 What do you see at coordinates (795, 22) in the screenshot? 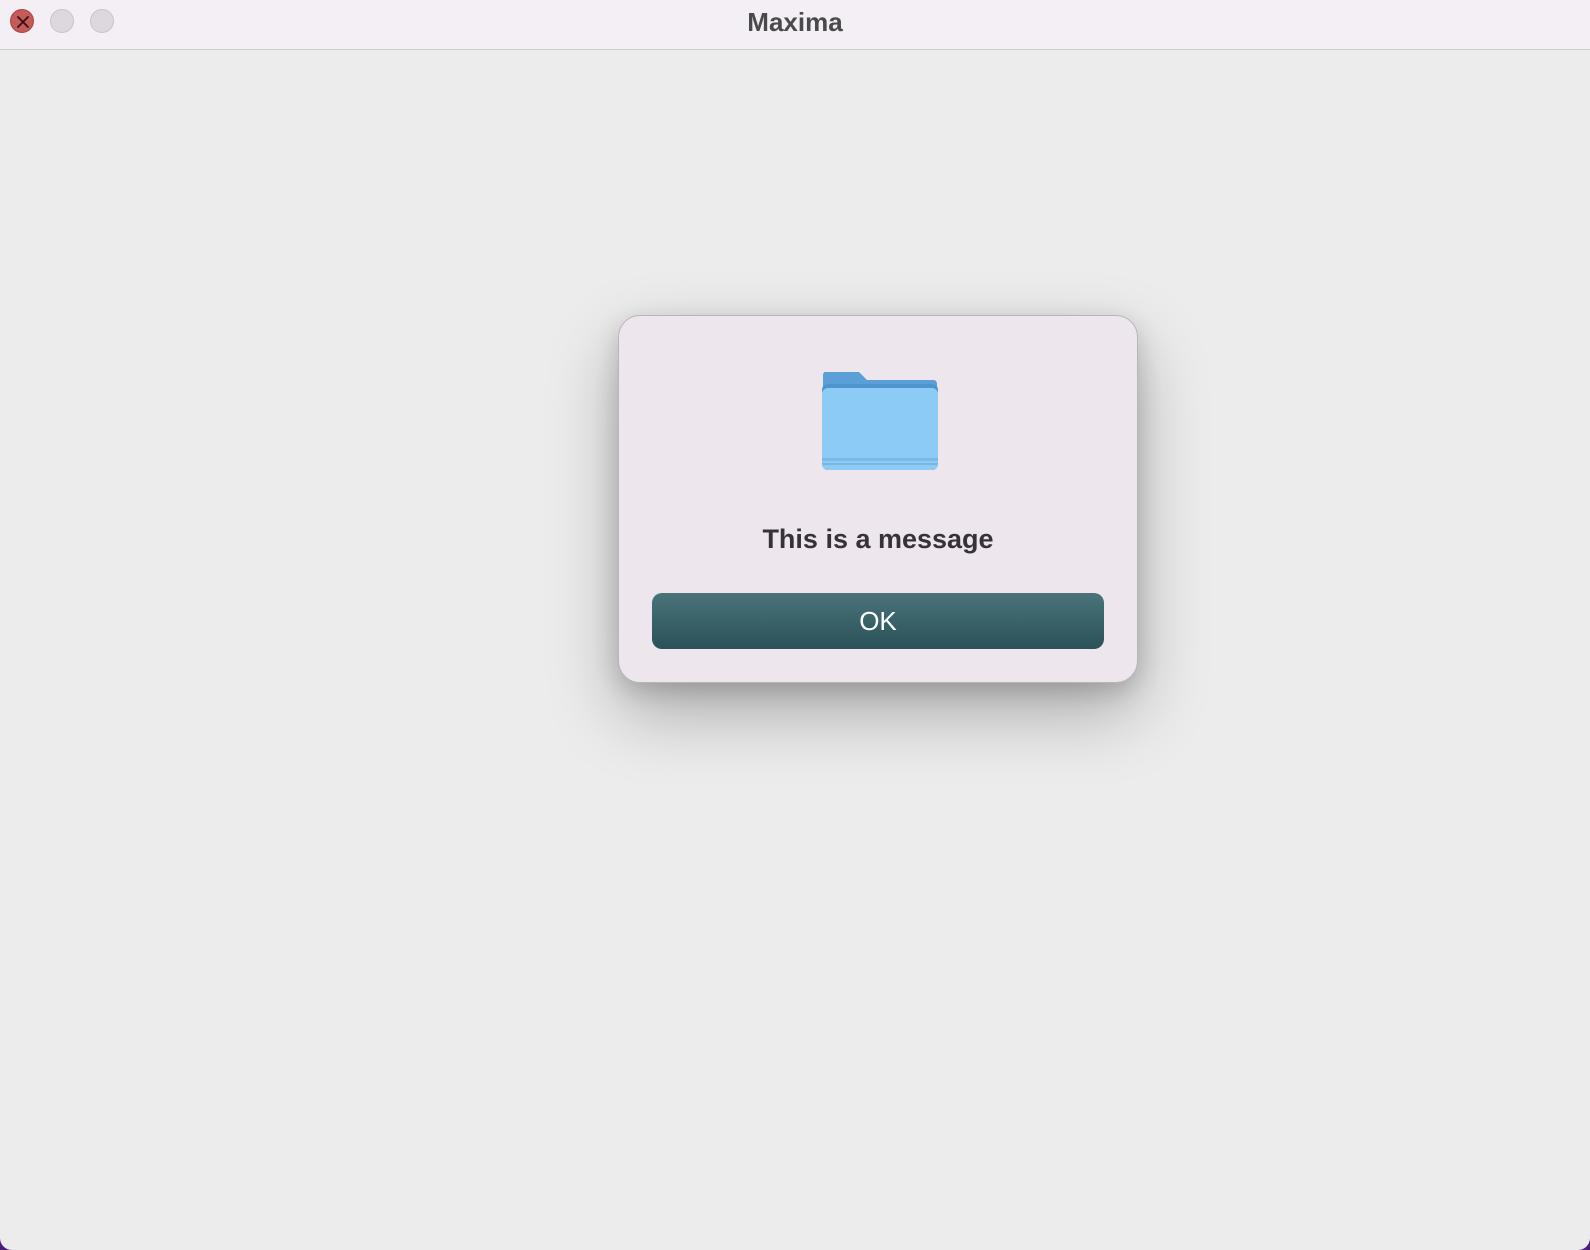
I see `window-title: Maxima` at bounding box center [795, 22].